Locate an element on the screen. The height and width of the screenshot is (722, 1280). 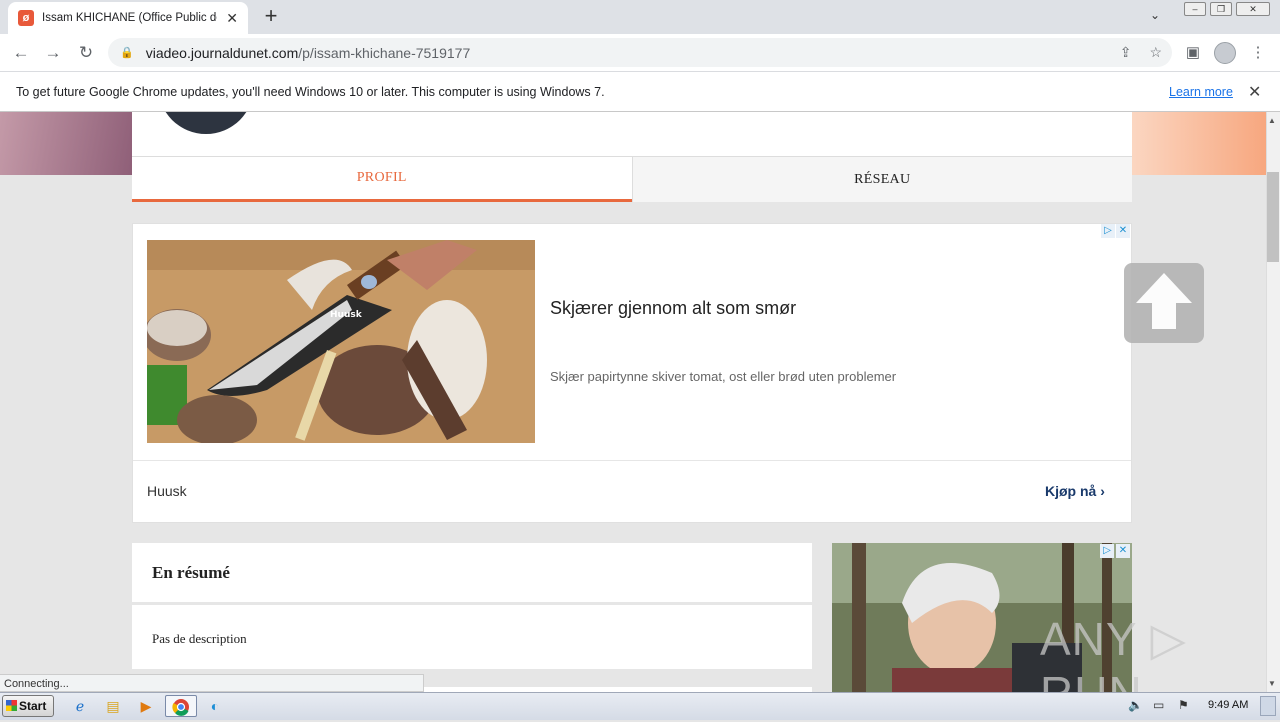
forward-button: → is located at coordinates (53, 53).